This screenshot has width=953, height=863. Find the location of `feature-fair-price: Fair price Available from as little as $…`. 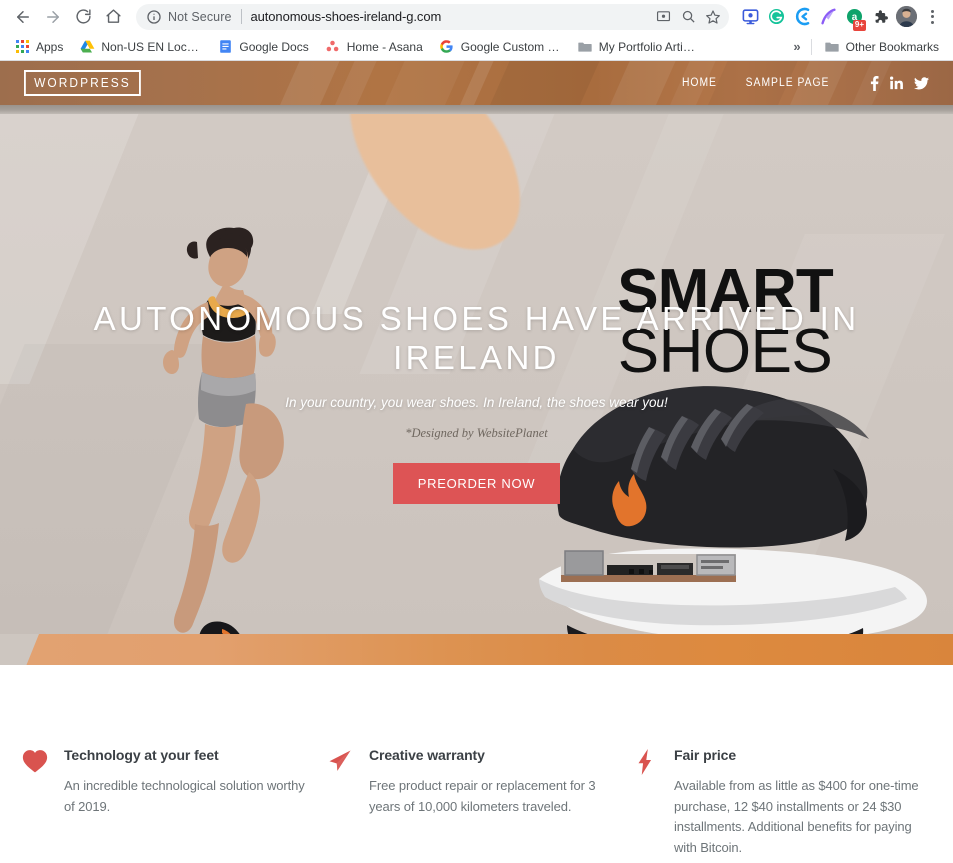

feature-fair-price: Fair price Available from as little as $… is located at coordinates (776, 802).